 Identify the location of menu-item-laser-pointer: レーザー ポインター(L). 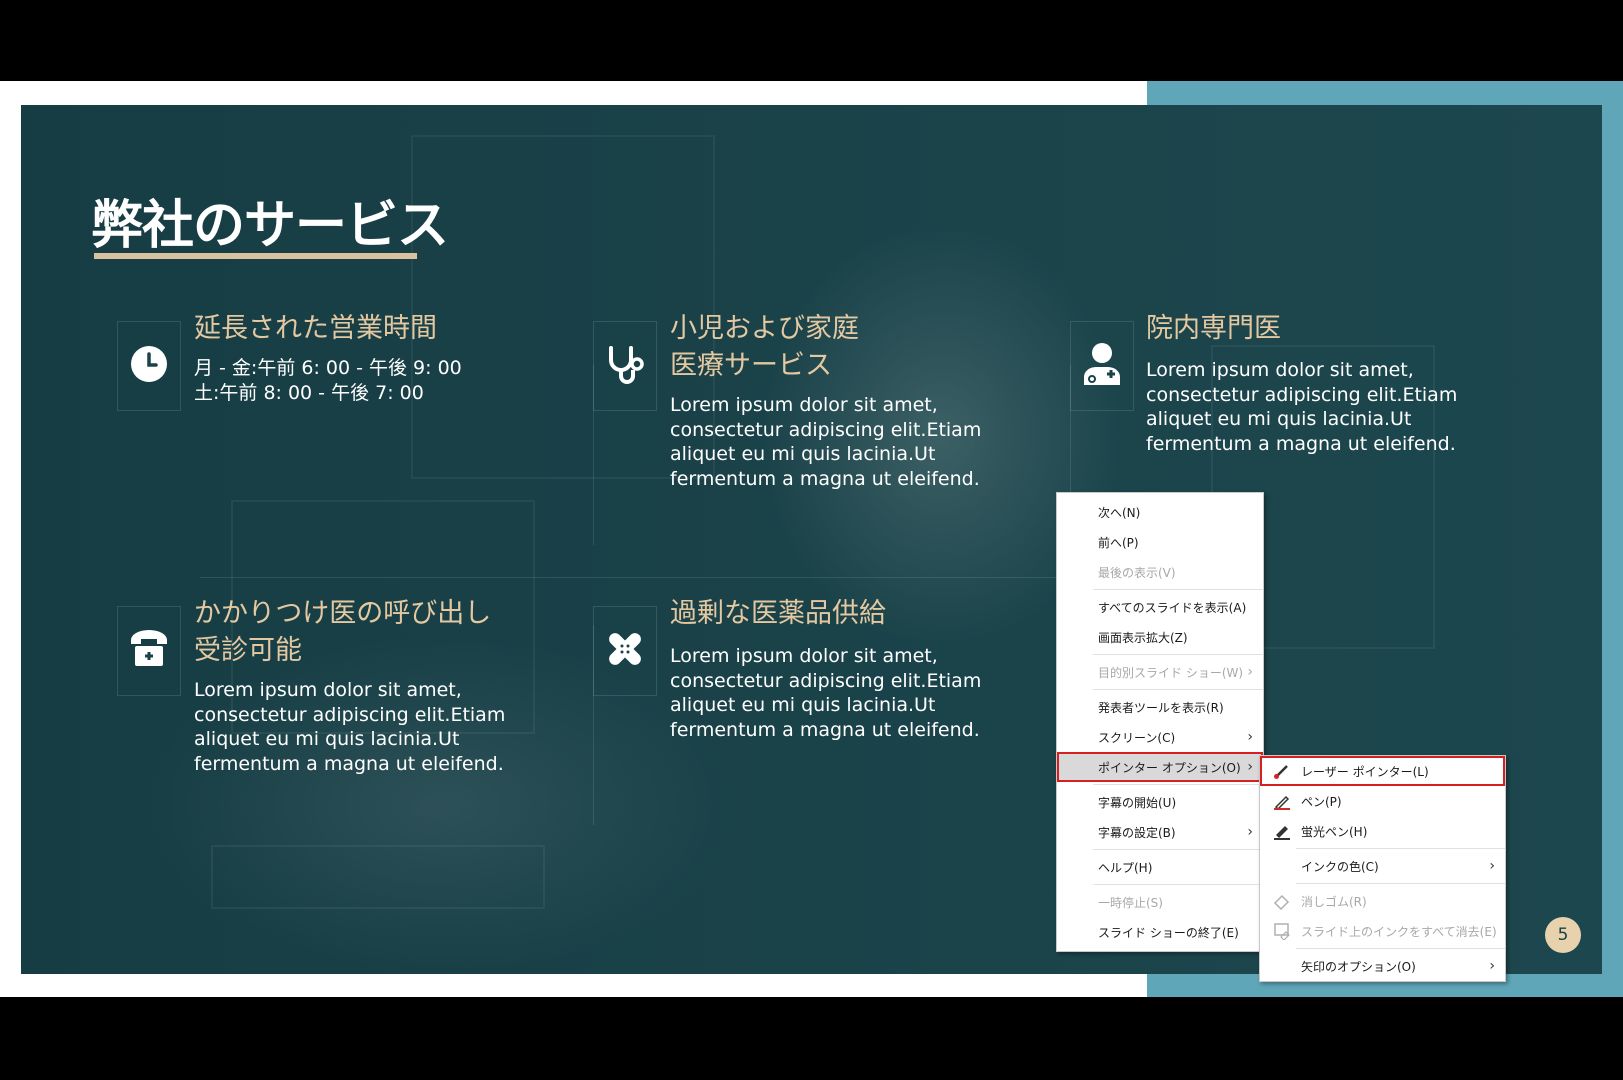
(1382, 771).